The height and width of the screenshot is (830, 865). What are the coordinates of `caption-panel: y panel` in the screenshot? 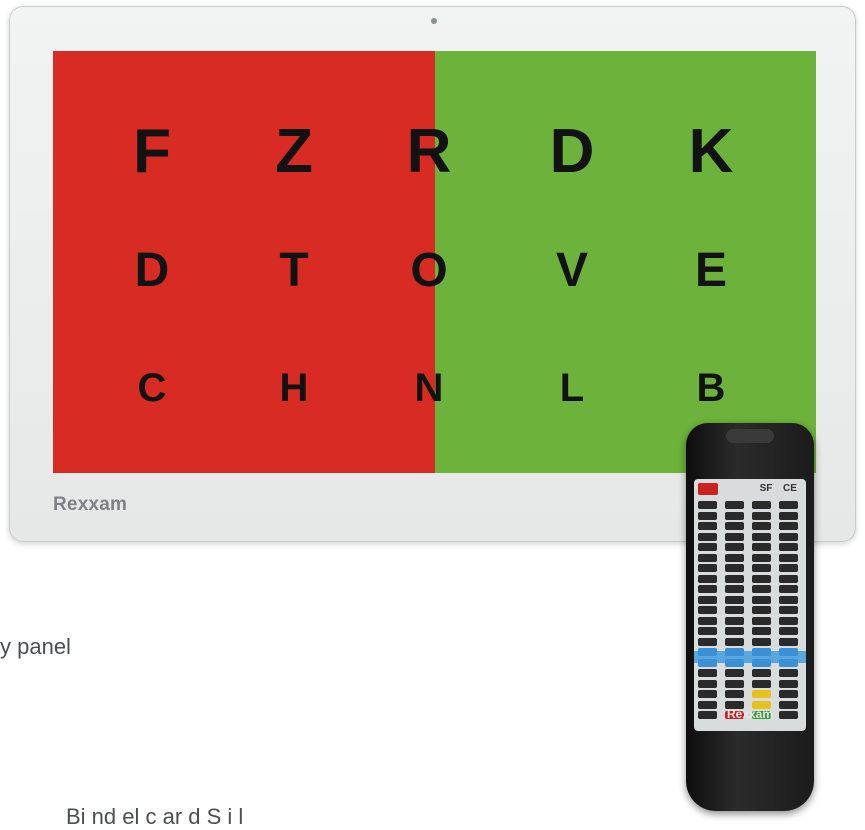 It's located at (35, 646).